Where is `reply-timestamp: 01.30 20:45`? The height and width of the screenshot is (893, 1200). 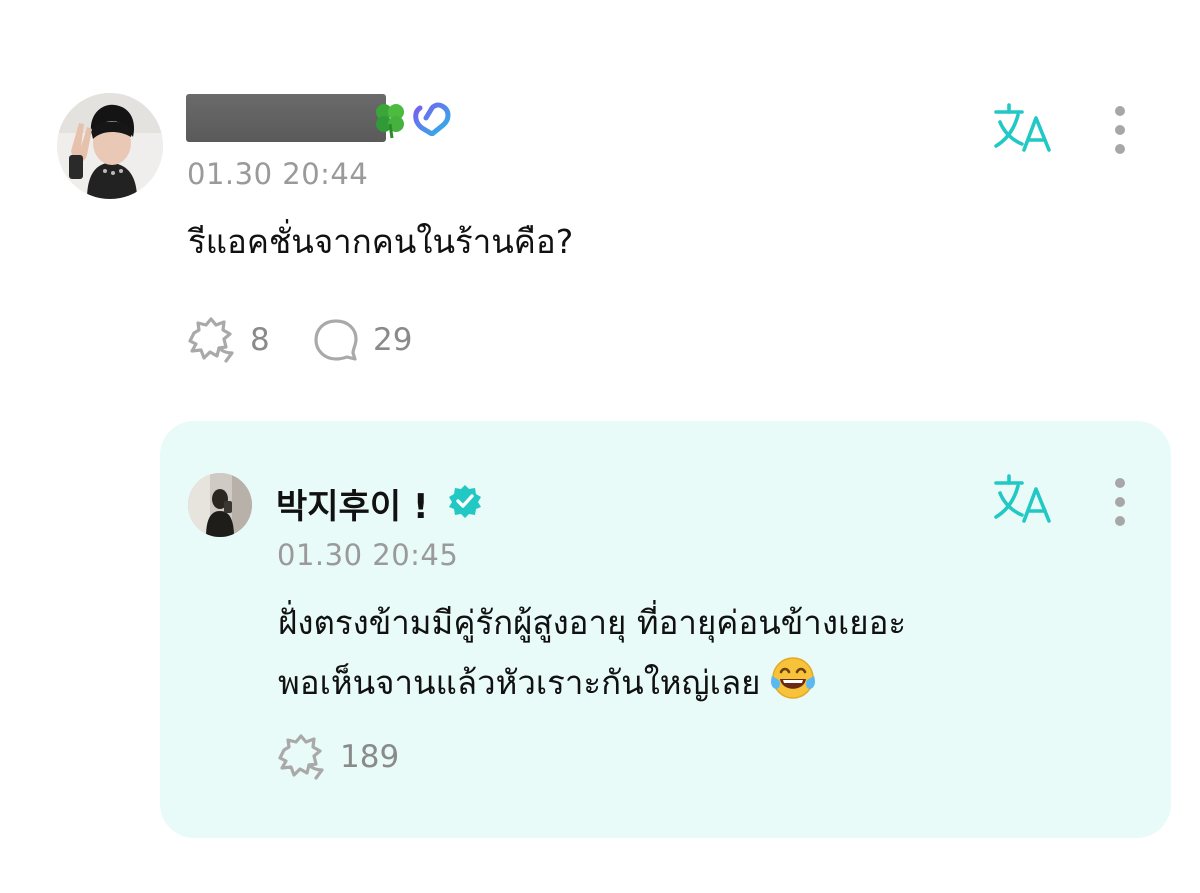 reply-timestamp: 01.30 20:45 is located at coordinates (368, 555).